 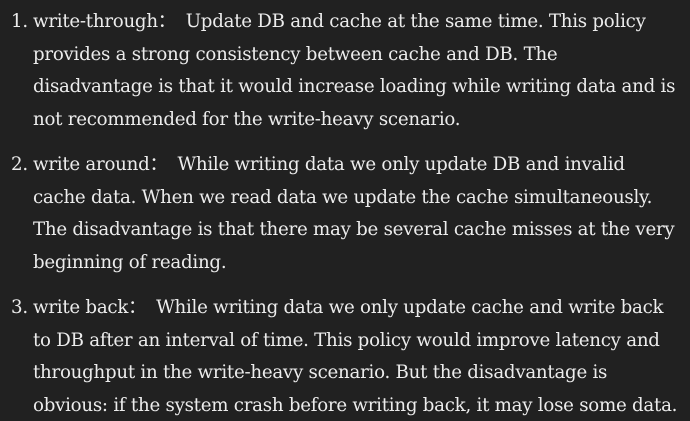 I want to click on policy-term: write around：, so click(x=100, y=164).